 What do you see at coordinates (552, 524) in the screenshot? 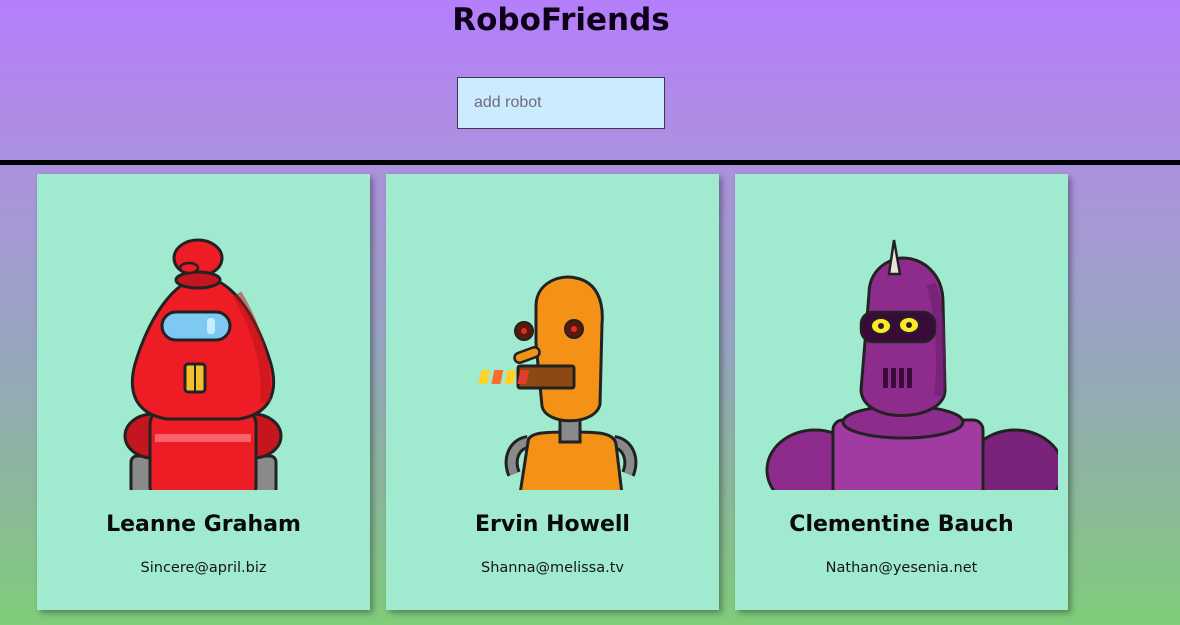
I see `robot-name: Ervin Howell` at bounding box center [552, 524].